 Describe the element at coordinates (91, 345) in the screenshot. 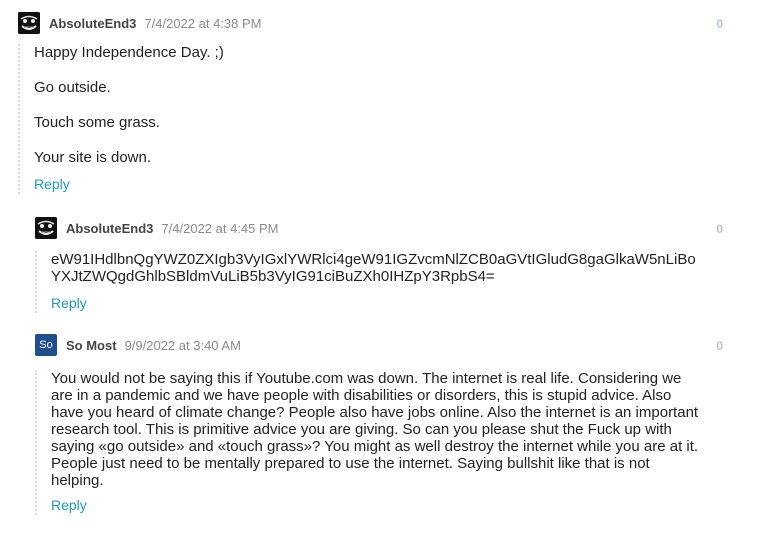

I see `comment-author: So Most` at that location.